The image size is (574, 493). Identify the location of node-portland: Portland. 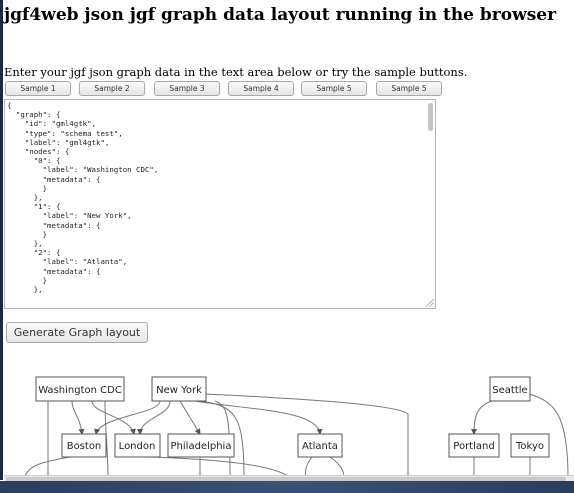
(474, 445).